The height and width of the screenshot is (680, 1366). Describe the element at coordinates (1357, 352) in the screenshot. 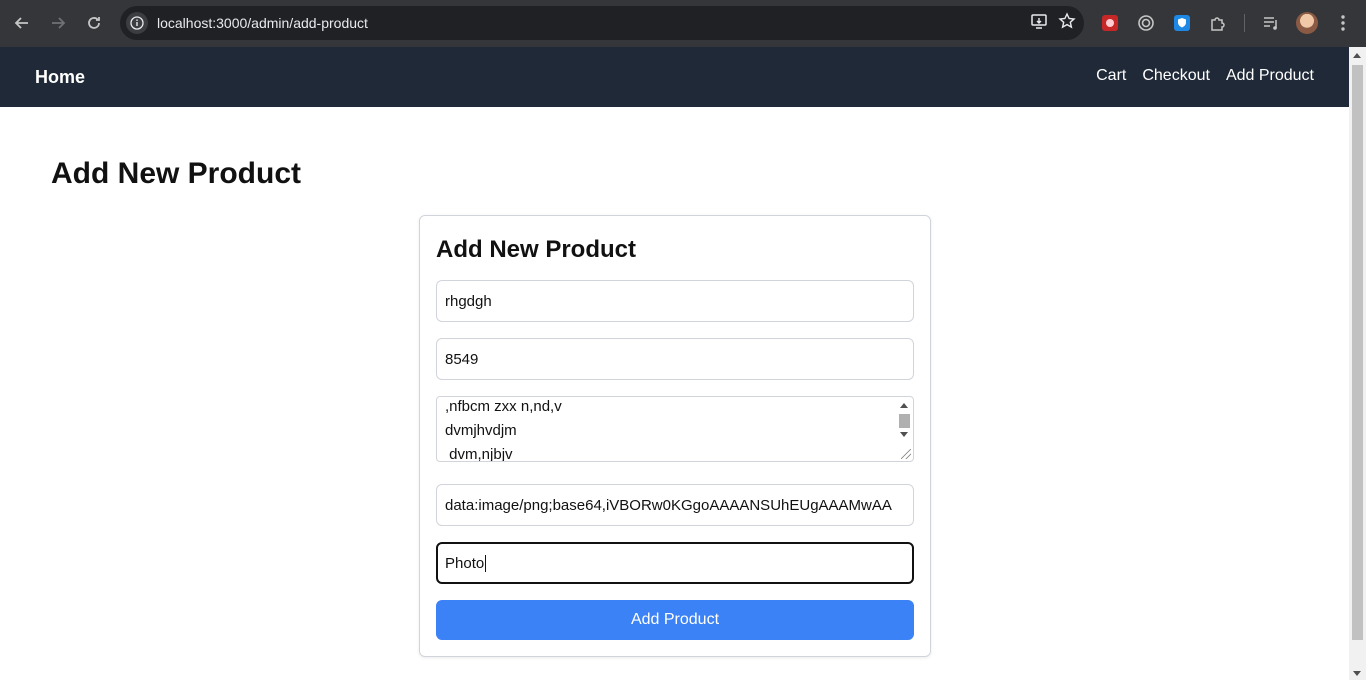

I see `scrollbar-thumb` at that location.